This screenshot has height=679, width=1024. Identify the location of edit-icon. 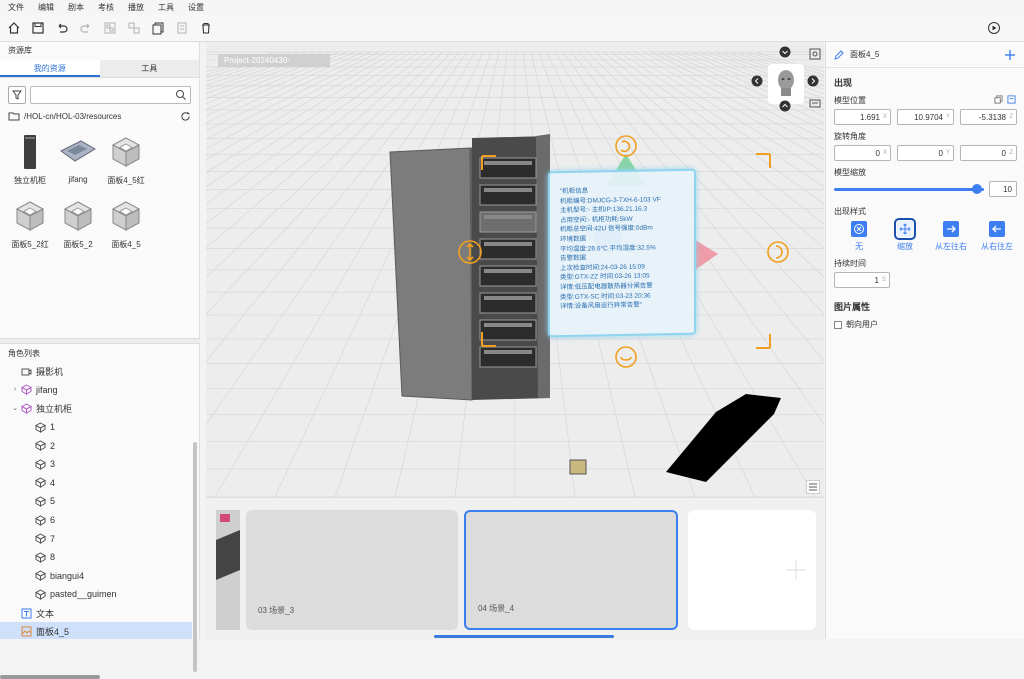
(839, 54).